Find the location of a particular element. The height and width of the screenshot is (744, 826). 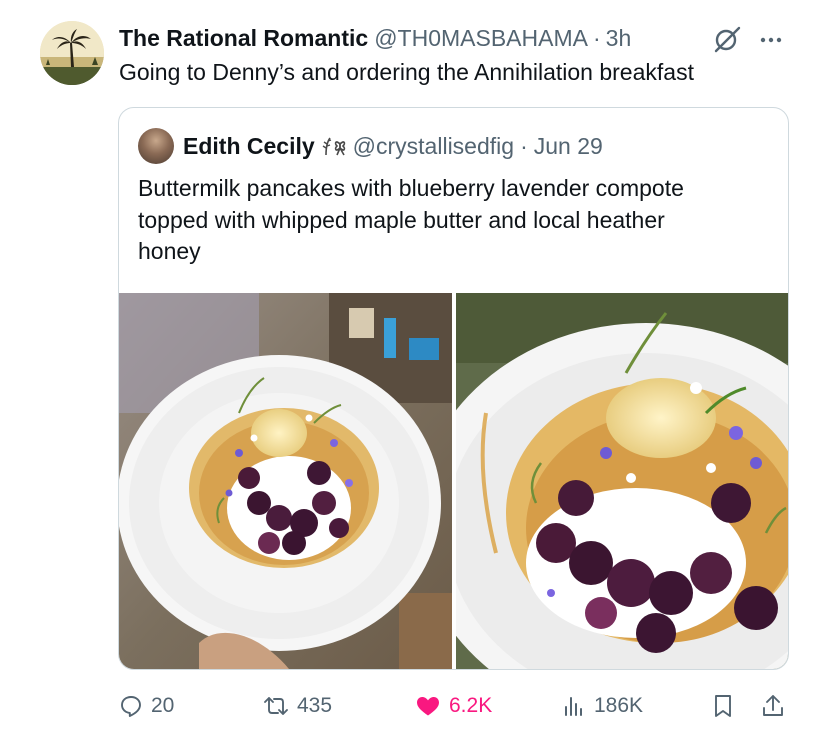

more-icon is located at coordinates (771, 40).